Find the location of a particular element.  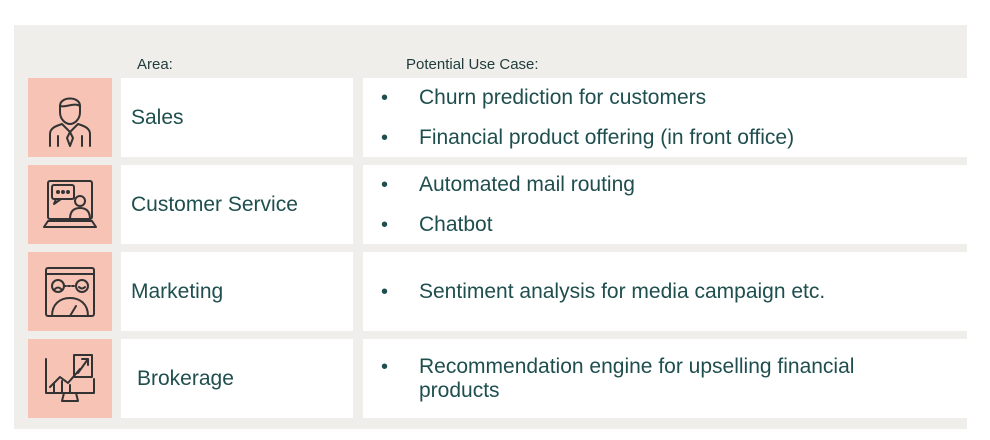

area-label-customer-service: Customer Service is located at coordinates (237, 204).